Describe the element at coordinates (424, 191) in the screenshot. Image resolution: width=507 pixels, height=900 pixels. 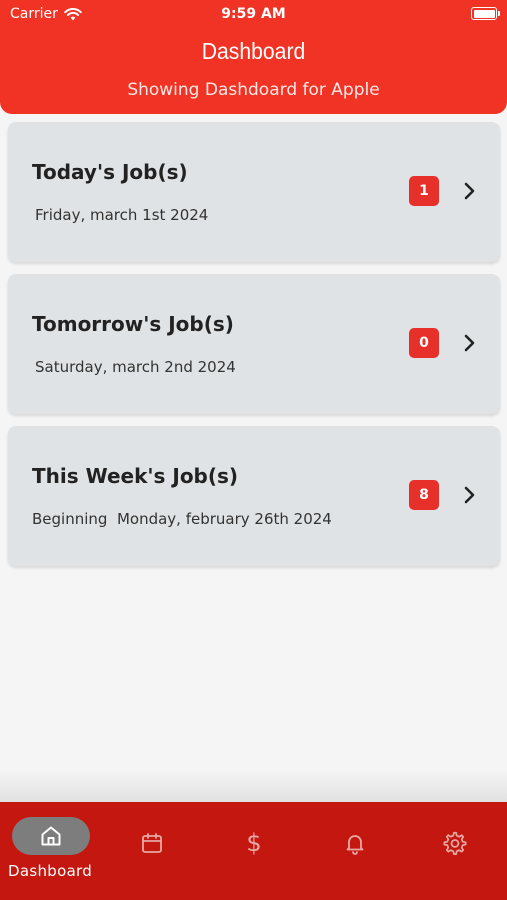
I see `job-count-badge: 1` at that location.